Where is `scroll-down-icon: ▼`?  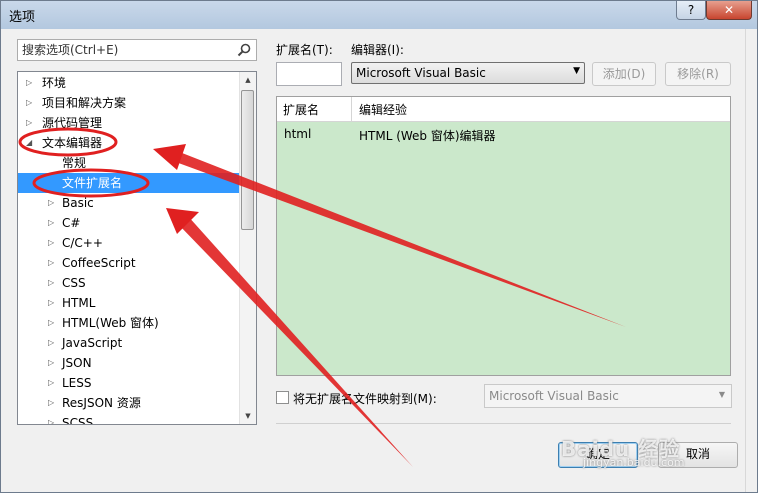
scroll-down-icon: ▼ is located at coordinates (248, 416).